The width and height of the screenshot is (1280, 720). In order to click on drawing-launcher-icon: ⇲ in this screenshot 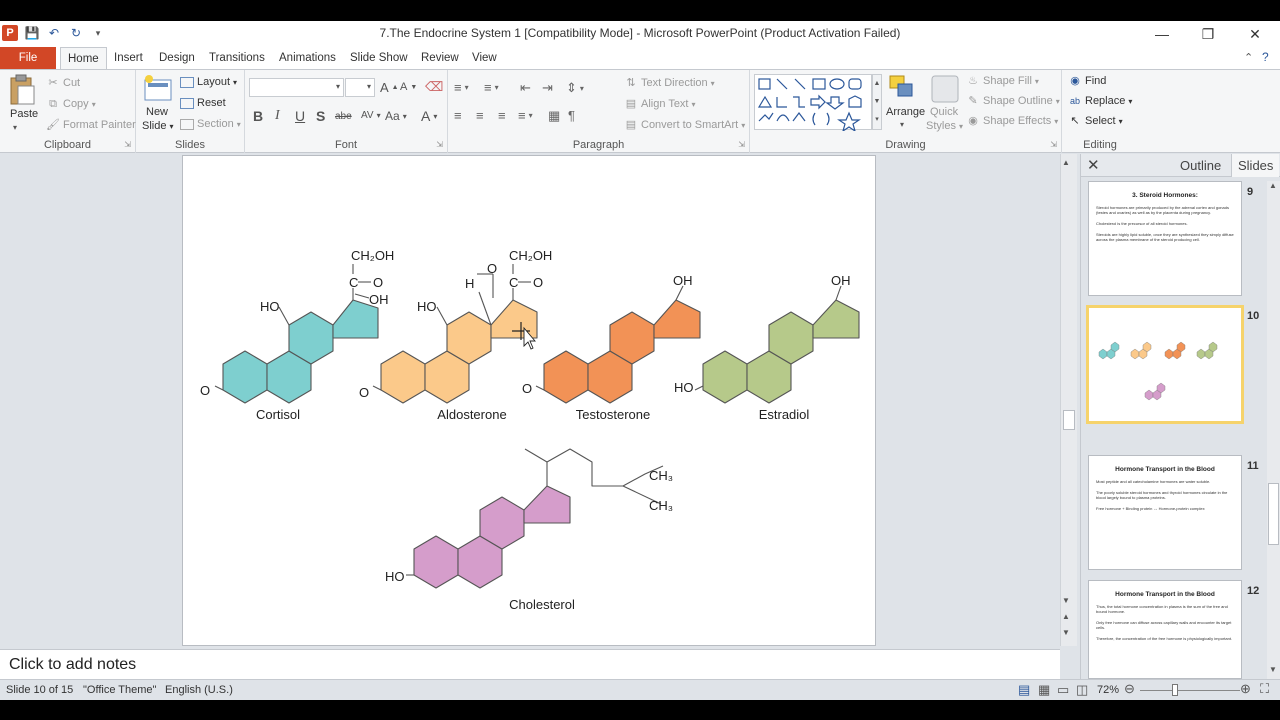, I will do `click(1053, 144)`.